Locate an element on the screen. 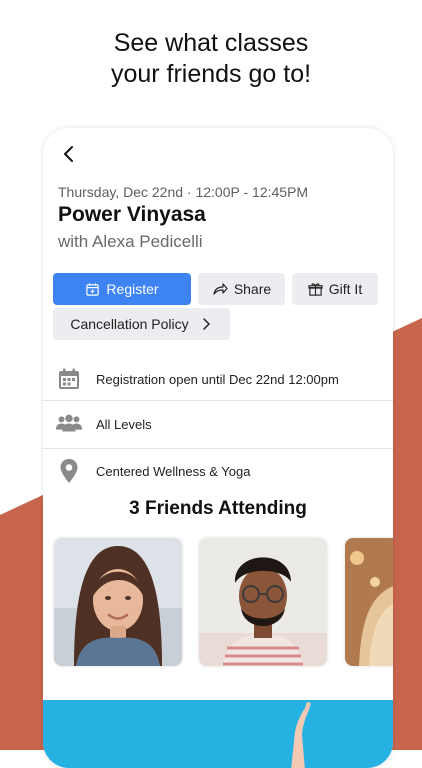 The image size is (422, 768). cancellation-policy-button: Cancellation Policy is located at coordinates (141, 324).